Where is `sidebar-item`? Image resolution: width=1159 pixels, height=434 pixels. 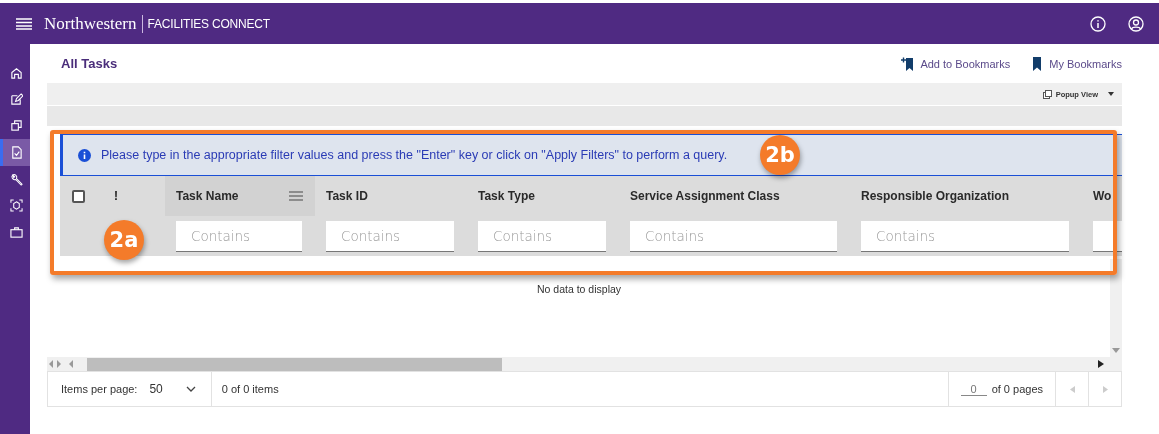 sidebar-item is located at coordinates (15, 152).